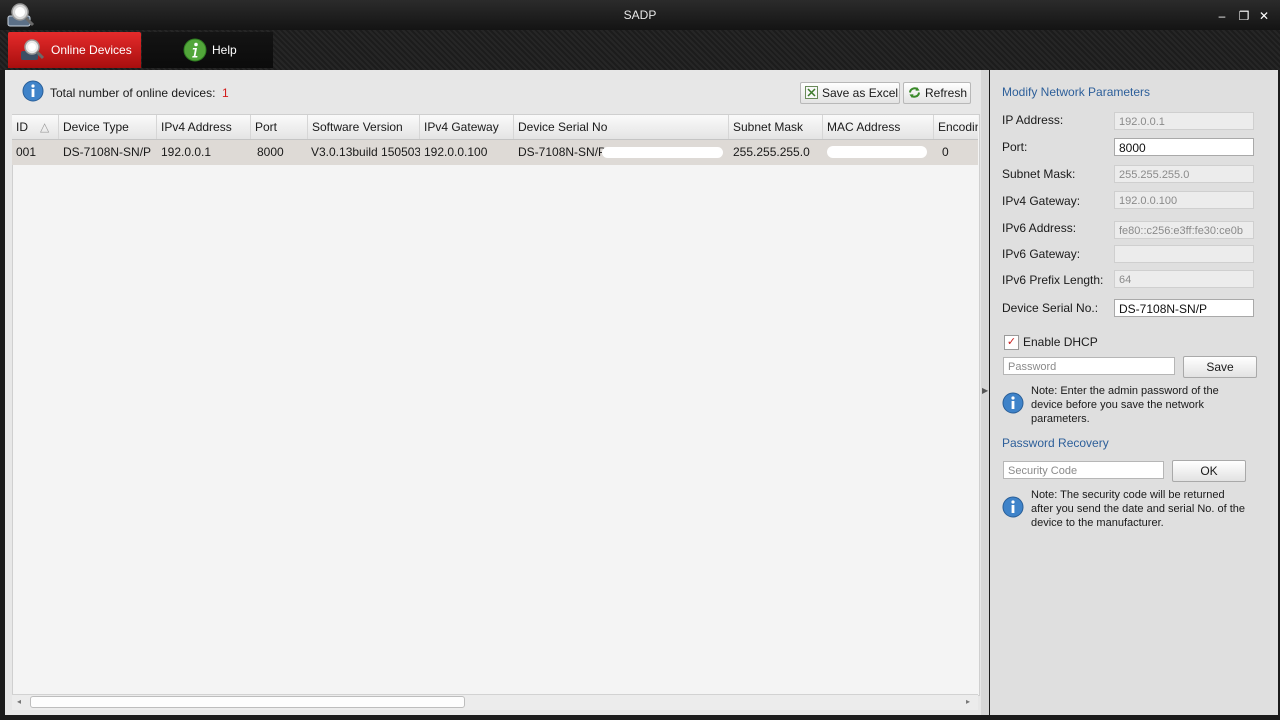 This screenshot has width=1280, height=720. What do you see at coordinates (1089, 366) in the screenshot?
I see `password-input: Password` at bounding box center [1089, 366].